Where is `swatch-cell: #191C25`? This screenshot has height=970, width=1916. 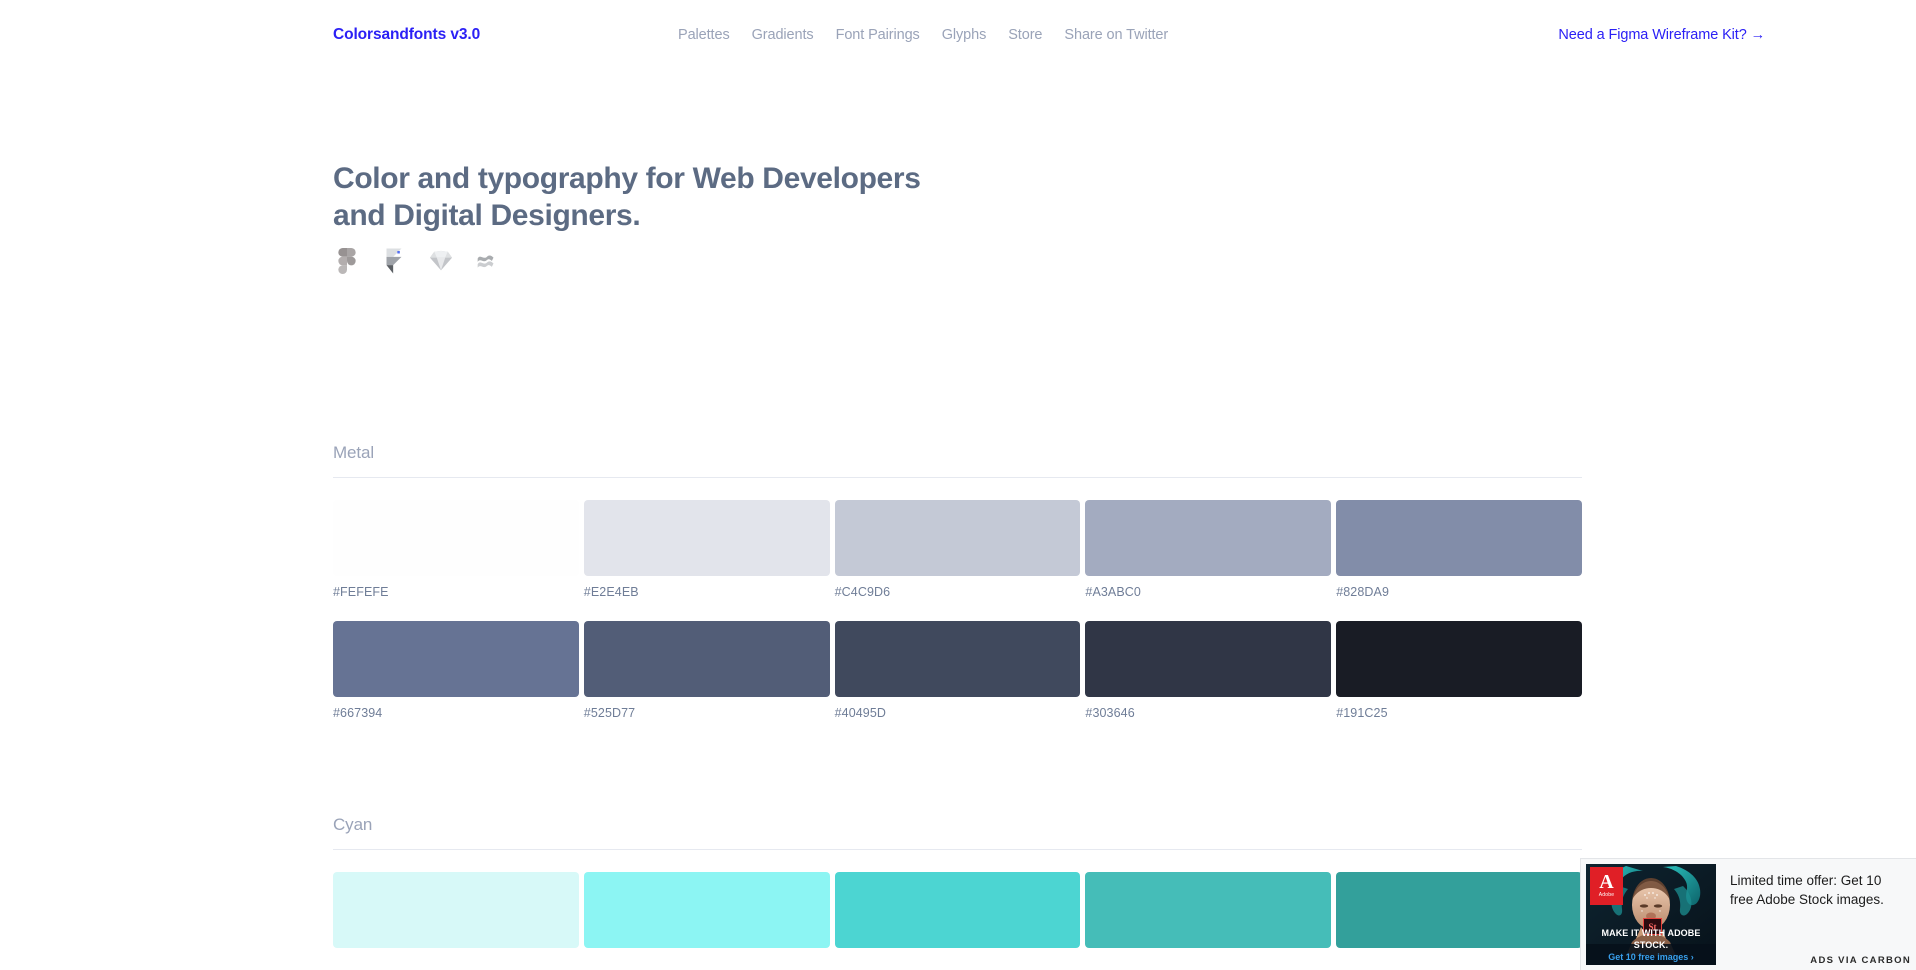
swatch-cell: #191C25 is located at coordinates (1459, 670).